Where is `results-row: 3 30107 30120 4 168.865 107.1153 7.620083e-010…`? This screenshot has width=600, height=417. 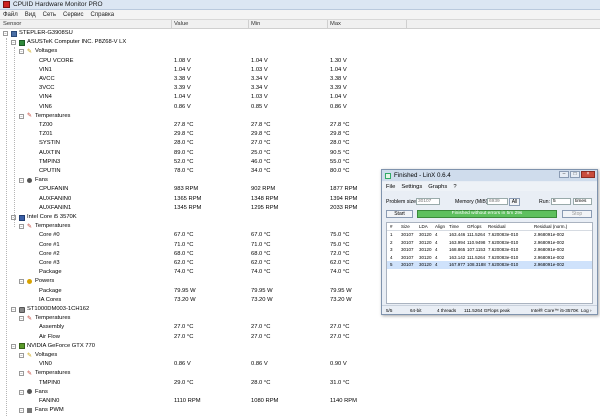
results-row: 3 30107 30120 4 168.865 107.1153 7.620083e-010… is located at coordinates (489, 250).